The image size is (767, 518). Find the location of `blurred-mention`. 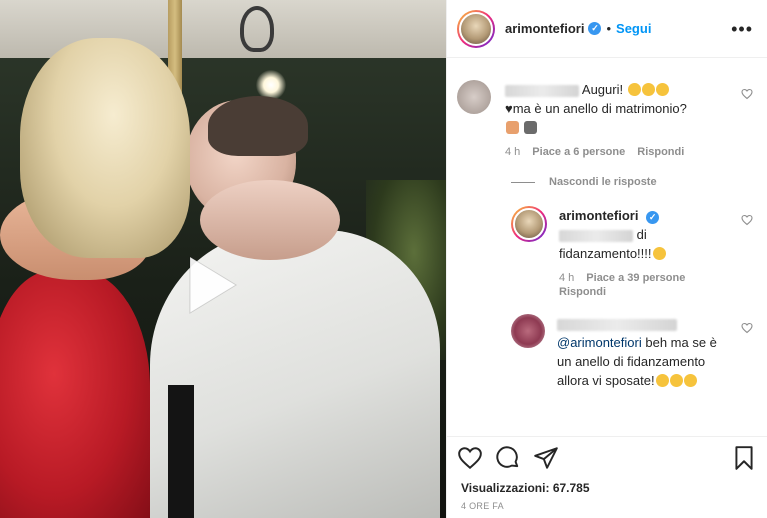

blurred-mention is located at coordinates (596, 235).